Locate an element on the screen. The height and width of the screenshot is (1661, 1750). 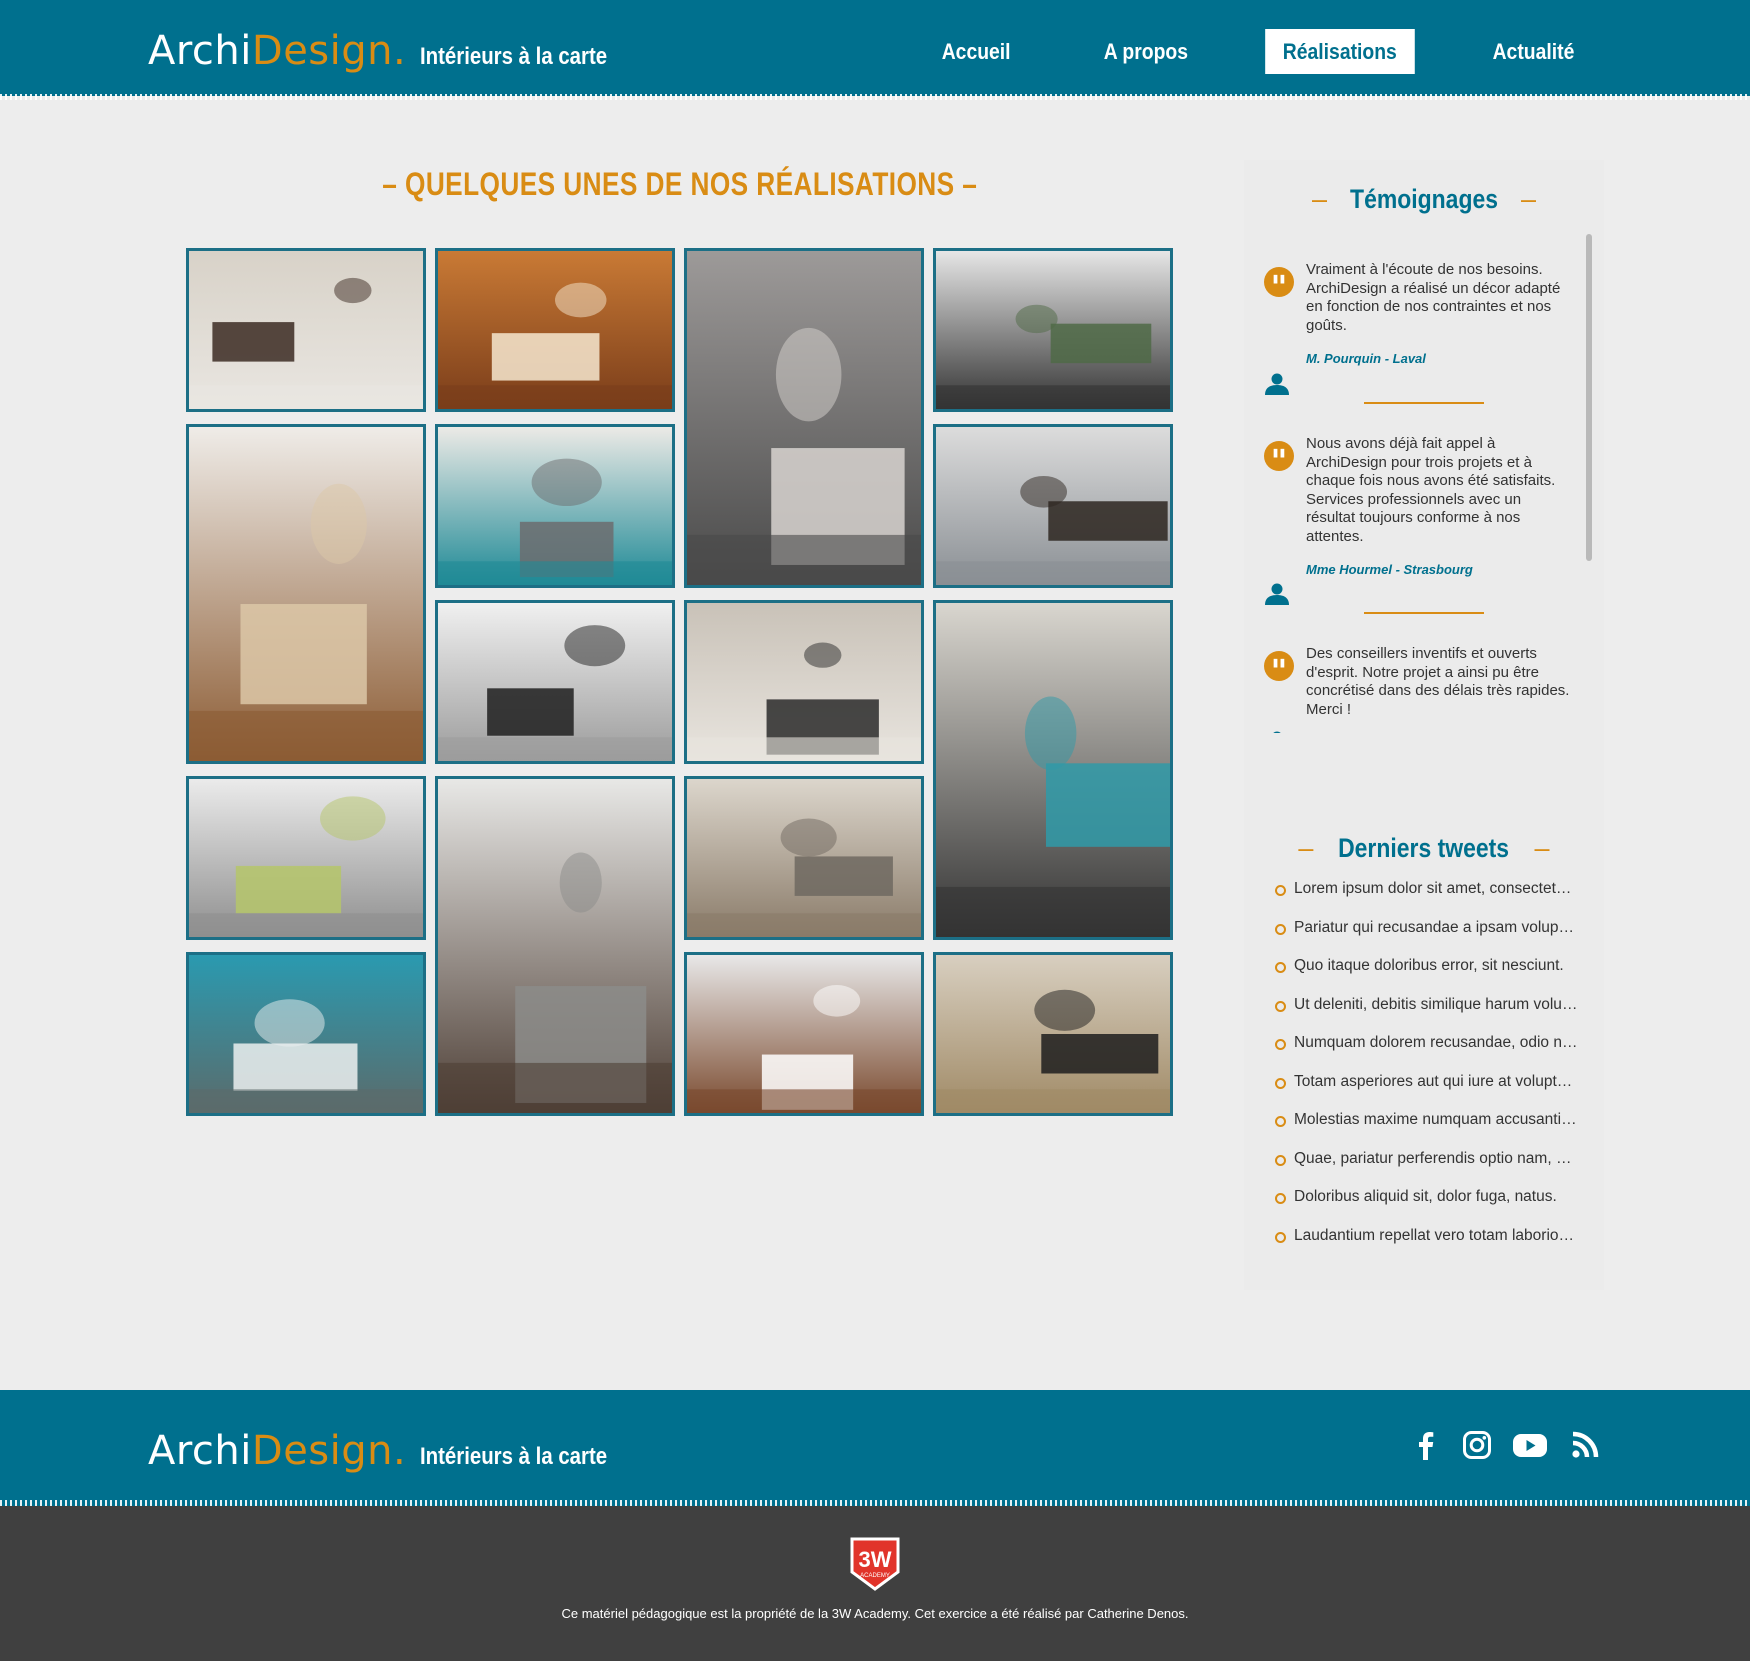
nav-a-propos: A propos is located at coordinates (1145, 51).